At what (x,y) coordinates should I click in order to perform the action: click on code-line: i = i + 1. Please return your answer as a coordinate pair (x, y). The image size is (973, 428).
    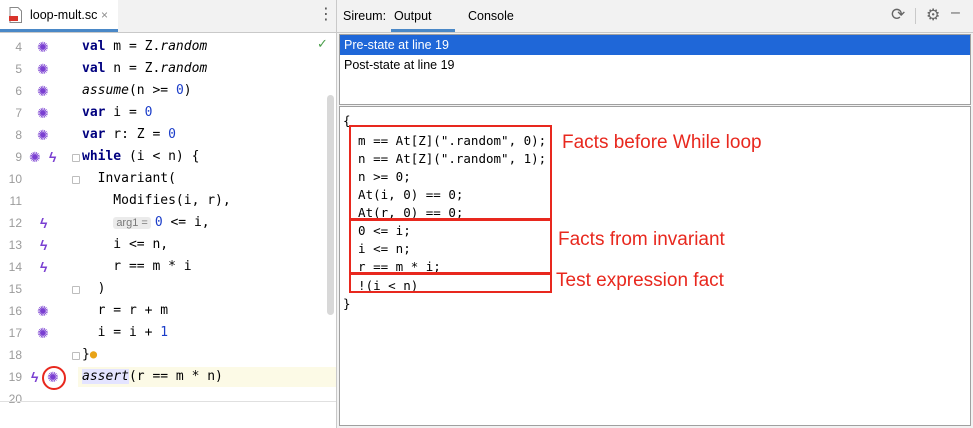
    Looking at the image, I should click on (125, 332).